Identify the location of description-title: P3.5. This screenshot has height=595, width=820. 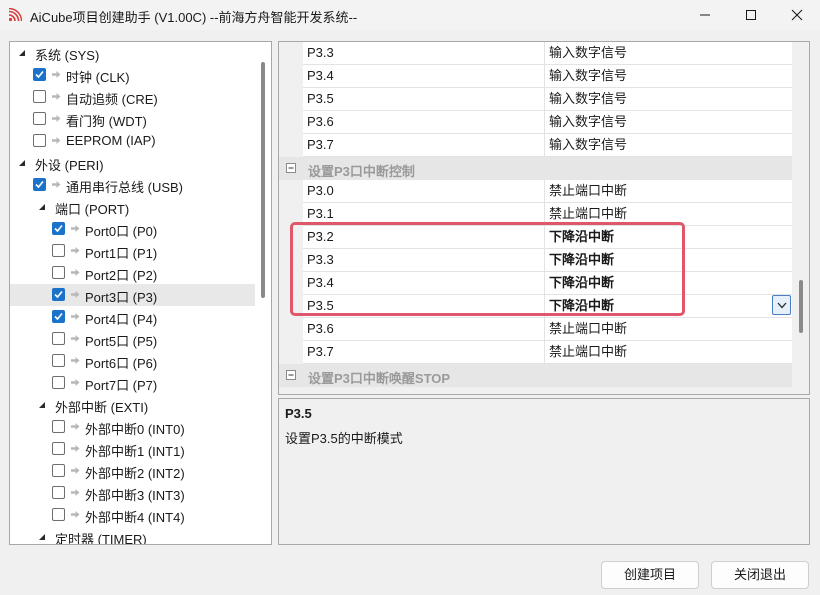
(298, 413).